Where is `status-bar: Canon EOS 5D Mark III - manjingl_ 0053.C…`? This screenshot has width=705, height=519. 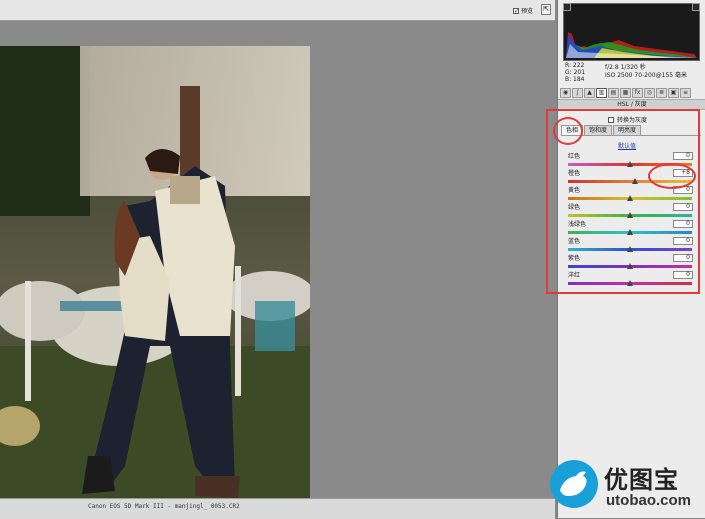 status-bar: Canon EOS 5D Mark III - manjingl_ 0053.C… is located at coordinates (277, 508).